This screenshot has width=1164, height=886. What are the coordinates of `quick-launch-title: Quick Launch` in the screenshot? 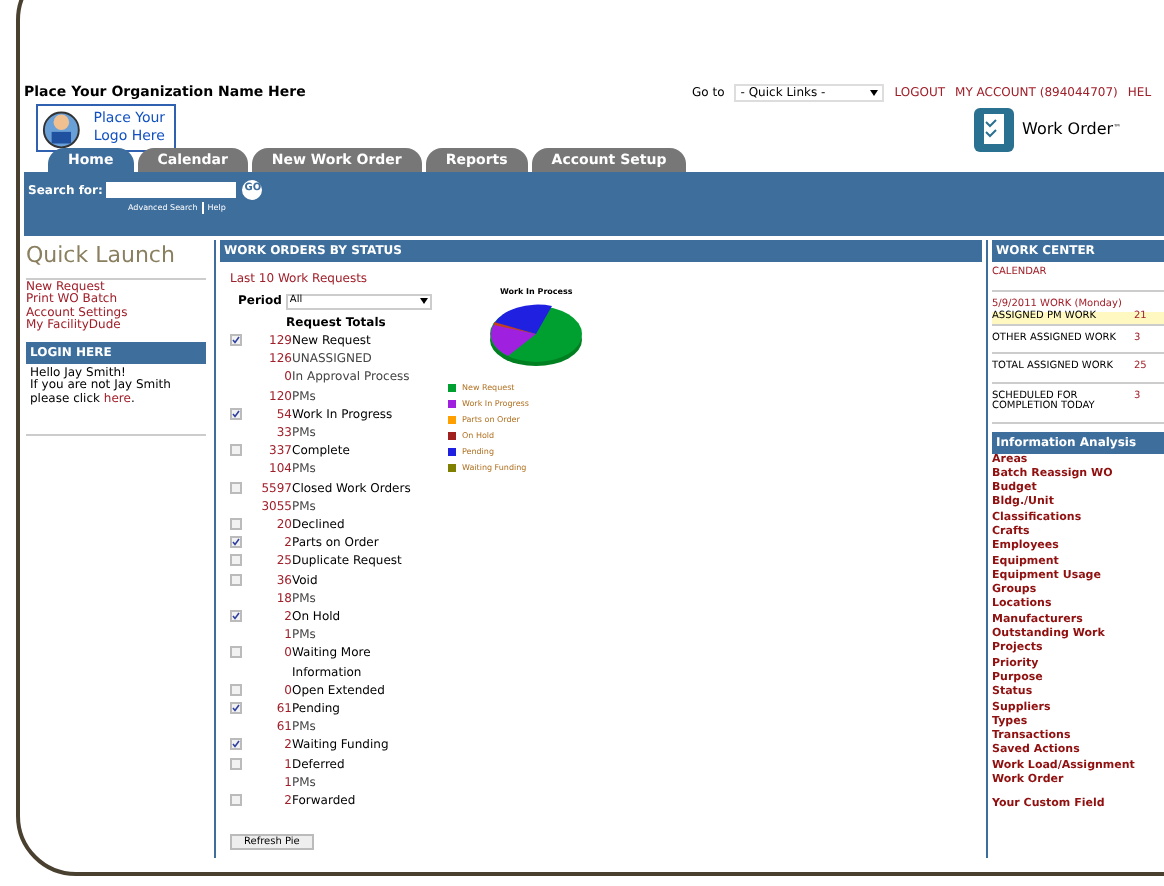 It's located at (116, 259).